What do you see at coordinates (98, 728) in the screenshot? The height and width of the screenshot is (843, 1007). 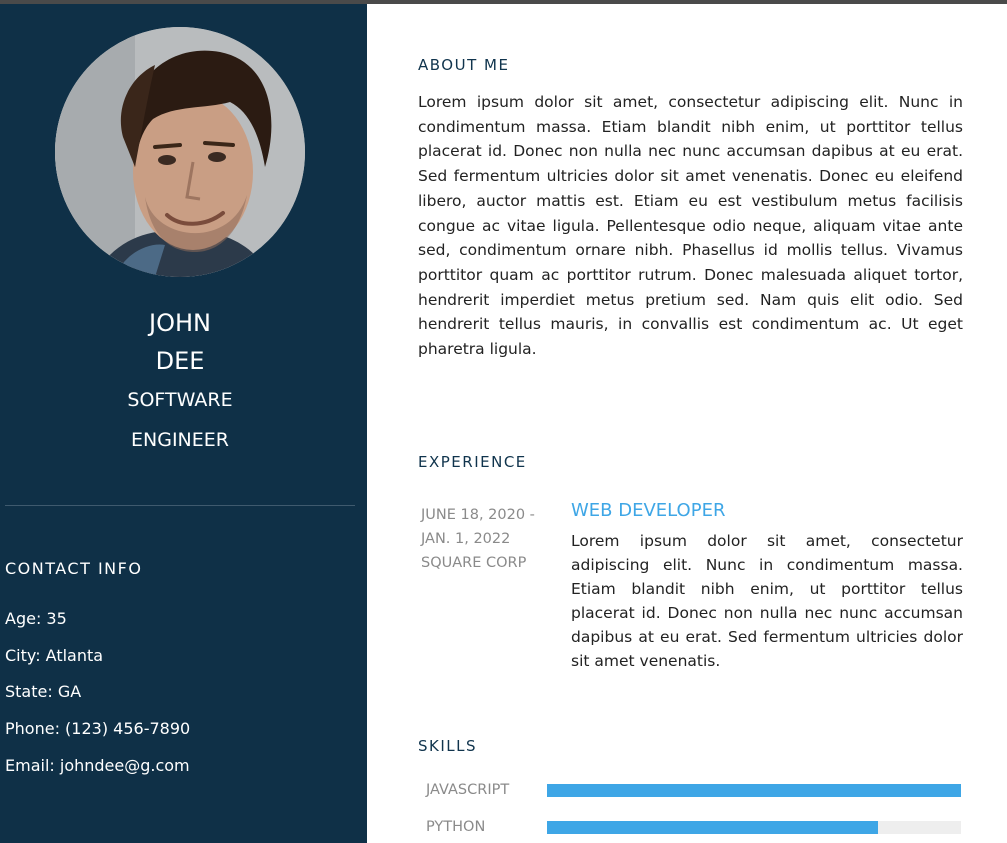 I see `contact-item-phone: Phone: (123) 456-7890` at bounding box center [98, 728].